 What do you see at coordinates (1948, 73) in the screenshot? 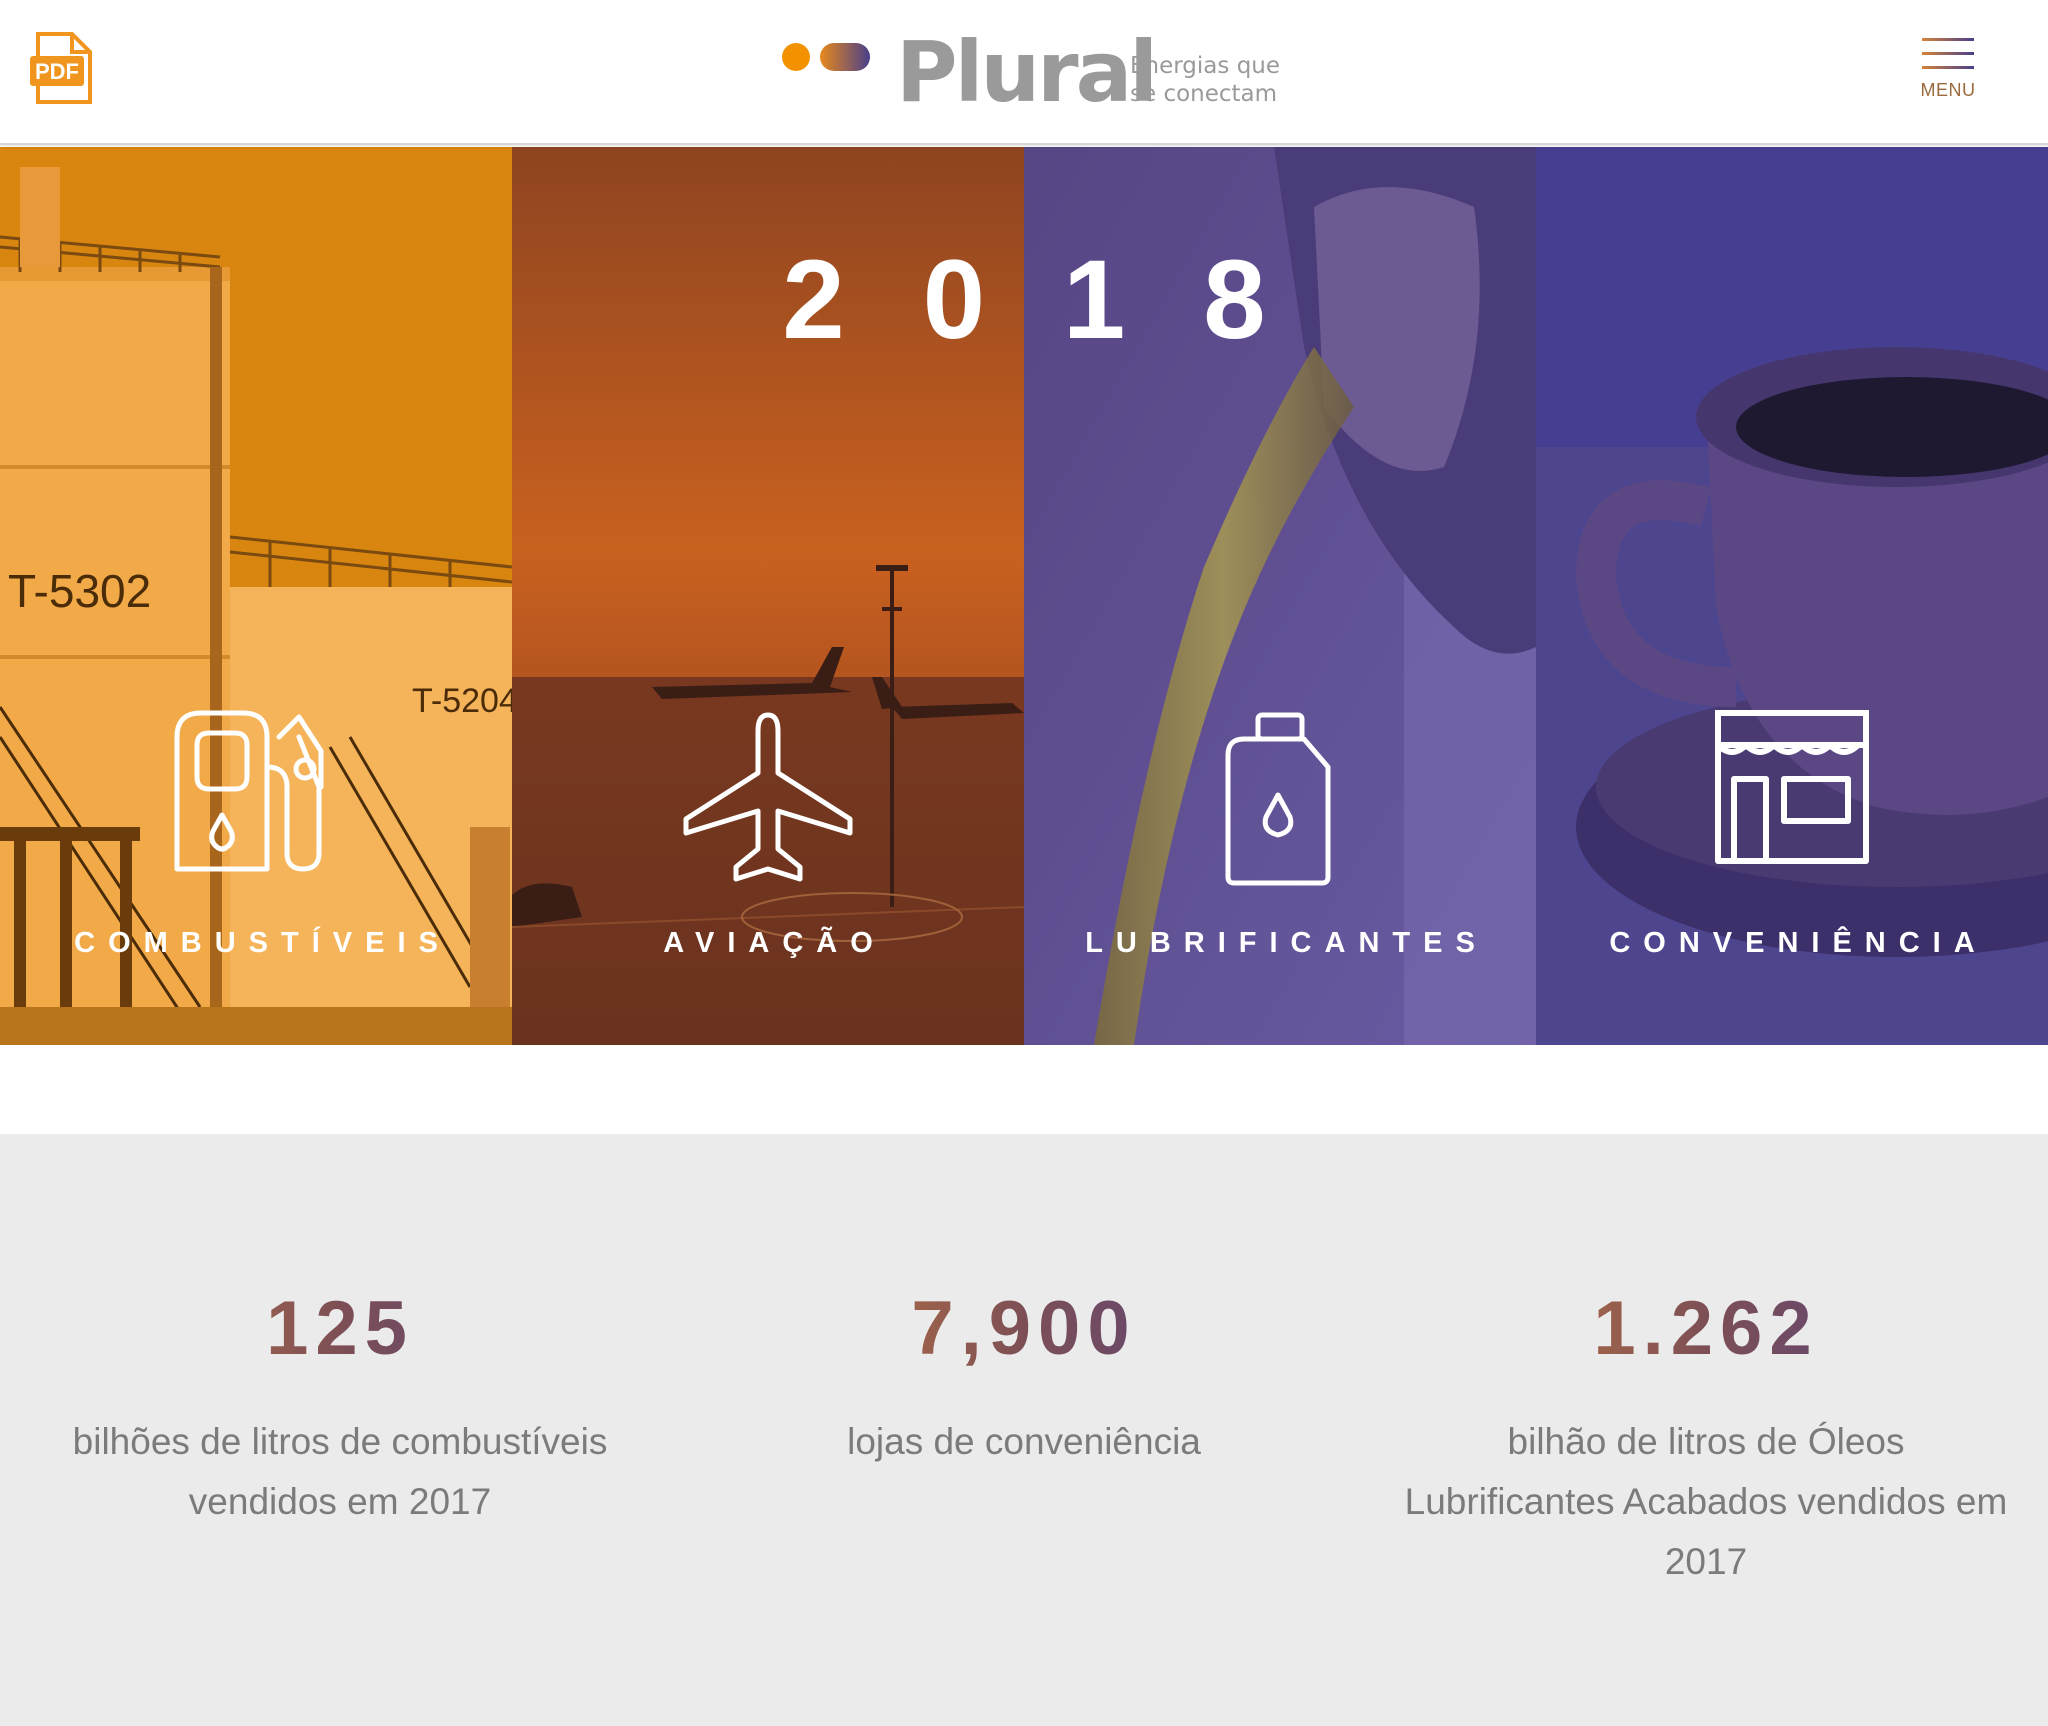
I see `menu-button: MENU` at bounding box center [1948, 73].